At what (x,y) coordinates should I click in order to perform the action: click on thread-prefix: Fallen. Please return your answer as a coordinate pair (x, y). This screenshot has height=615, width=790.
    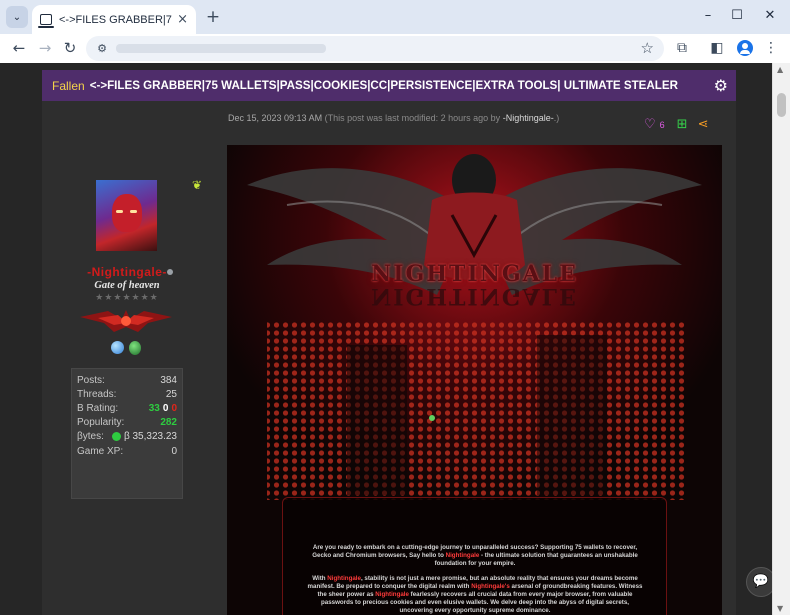
    Looking at the image, I should click on (68, 86).